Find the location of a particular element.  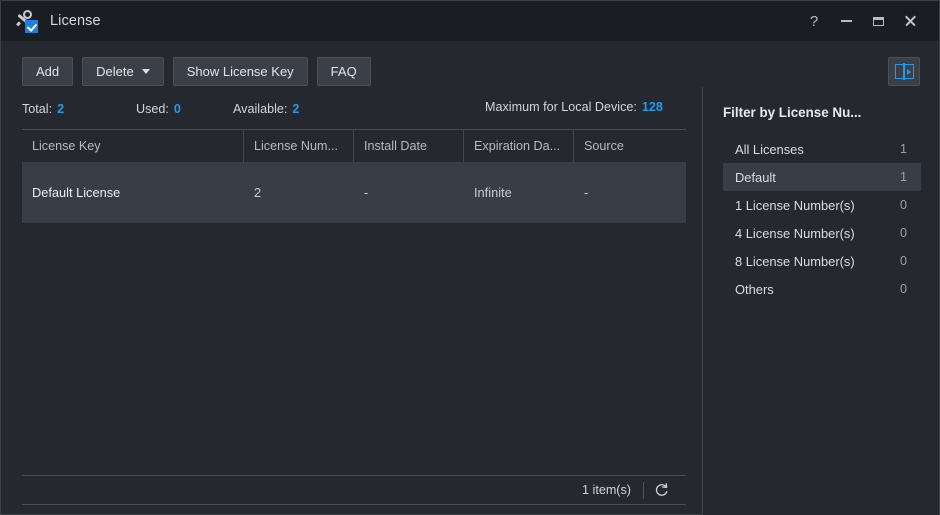

toolbar: Add Delete Show License Key FAQ is located at coordinates (196, 71).